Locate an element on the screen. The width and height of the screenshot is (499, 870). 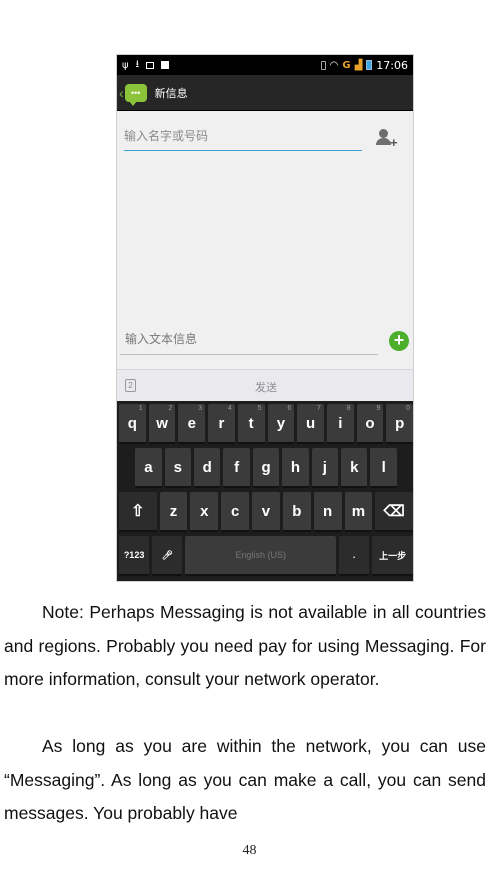
keyboard-row-4: ?123 🎤︎ English (US) . 上一步 is located at coordinates (266, 556).